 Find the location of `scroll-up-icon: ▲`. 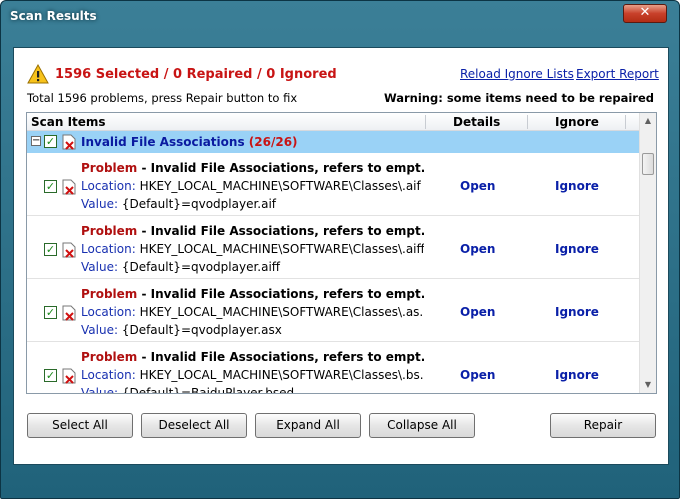

scroll-up-icon: ▲ is located at coordinates (648, 121).